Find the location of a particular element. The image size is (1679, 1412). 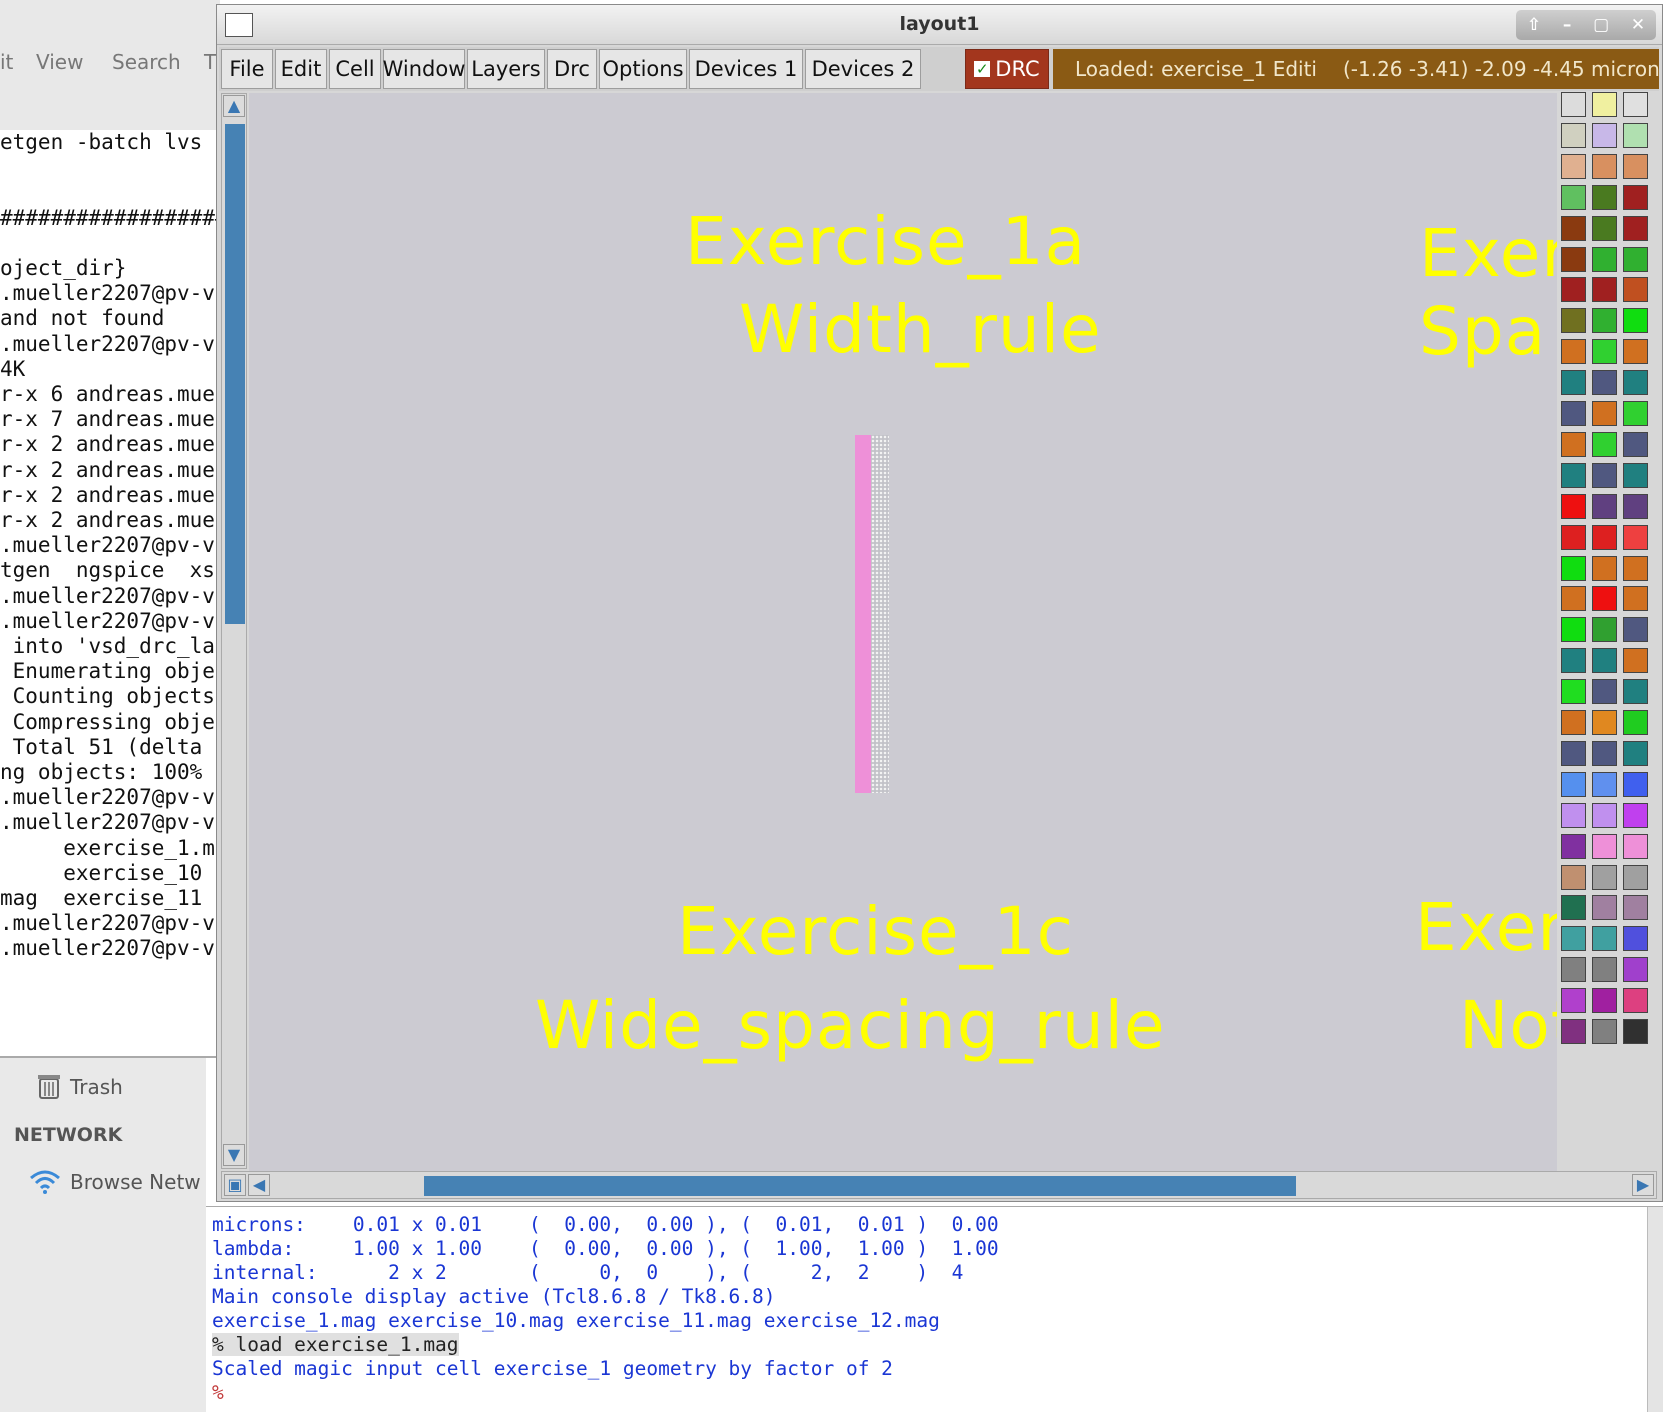

menu-layers: Layers is located at coordinates (506, 69).